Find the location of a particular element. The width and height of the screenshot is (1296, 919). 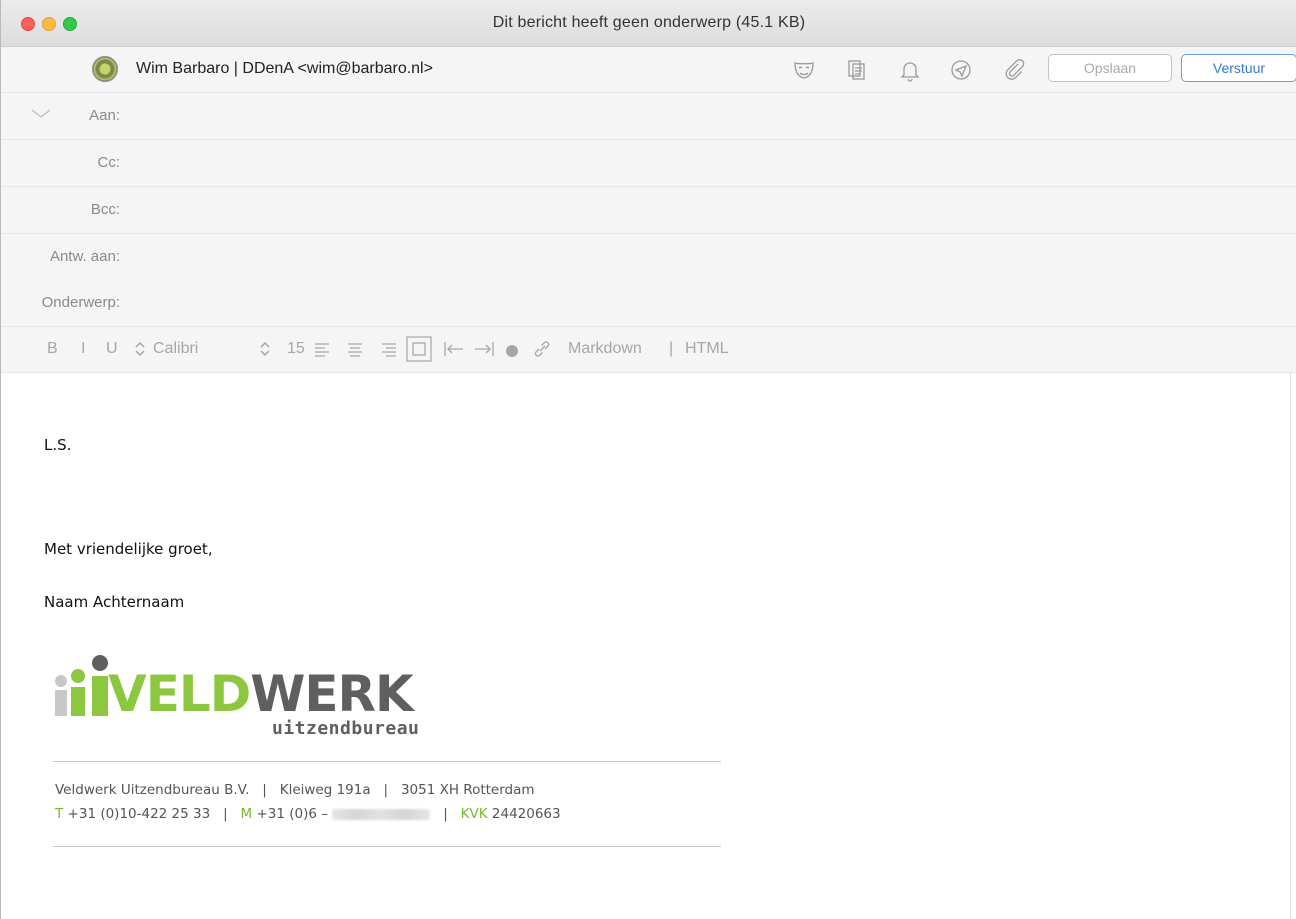

outdent-icon is located at coordinates (454, 349).